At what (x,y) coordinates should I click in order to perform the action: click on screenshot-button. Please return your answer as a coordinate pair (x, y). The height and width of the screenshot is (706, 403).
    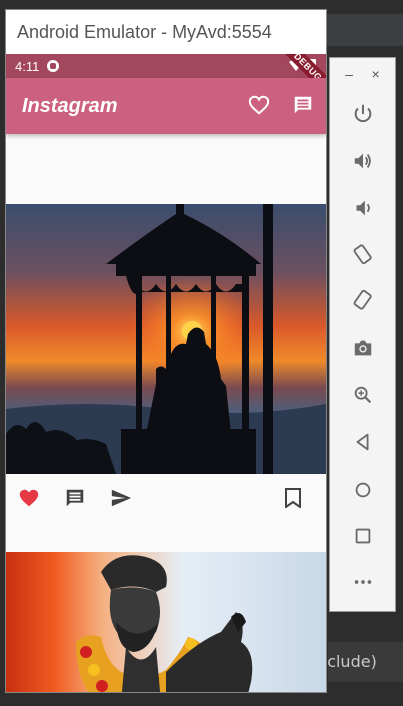
    Looking at the image, I should click on (363, 348).